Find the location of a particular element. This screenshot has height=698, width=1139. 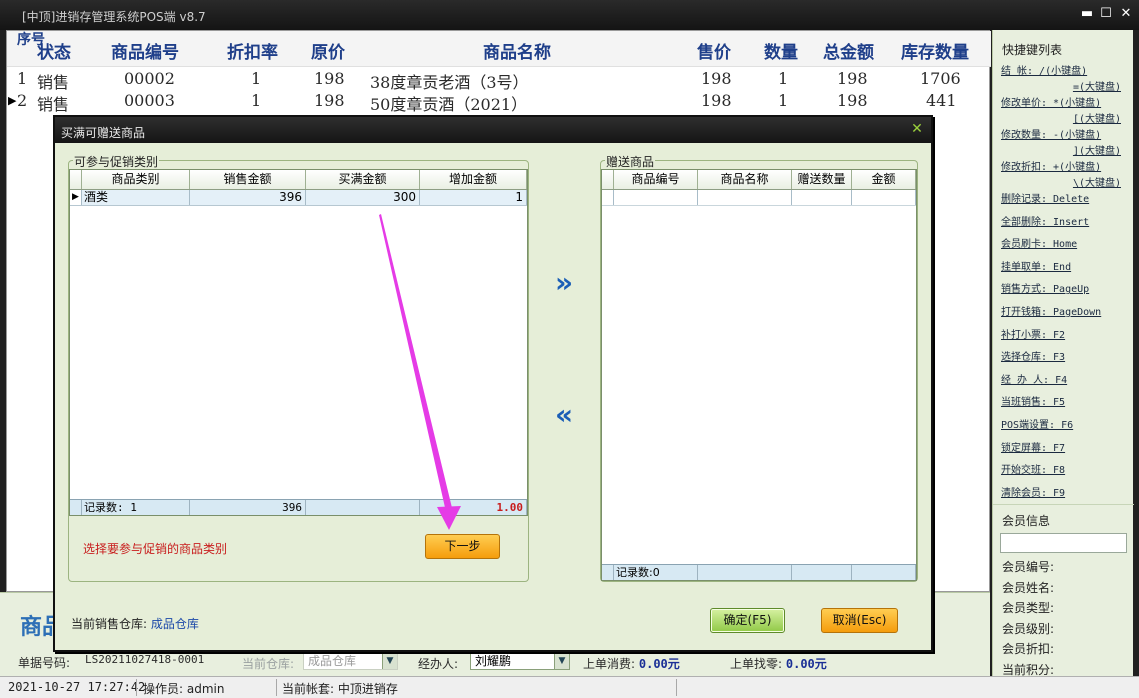

cell-add-amount: 1 is located at coordinates (473, 197).